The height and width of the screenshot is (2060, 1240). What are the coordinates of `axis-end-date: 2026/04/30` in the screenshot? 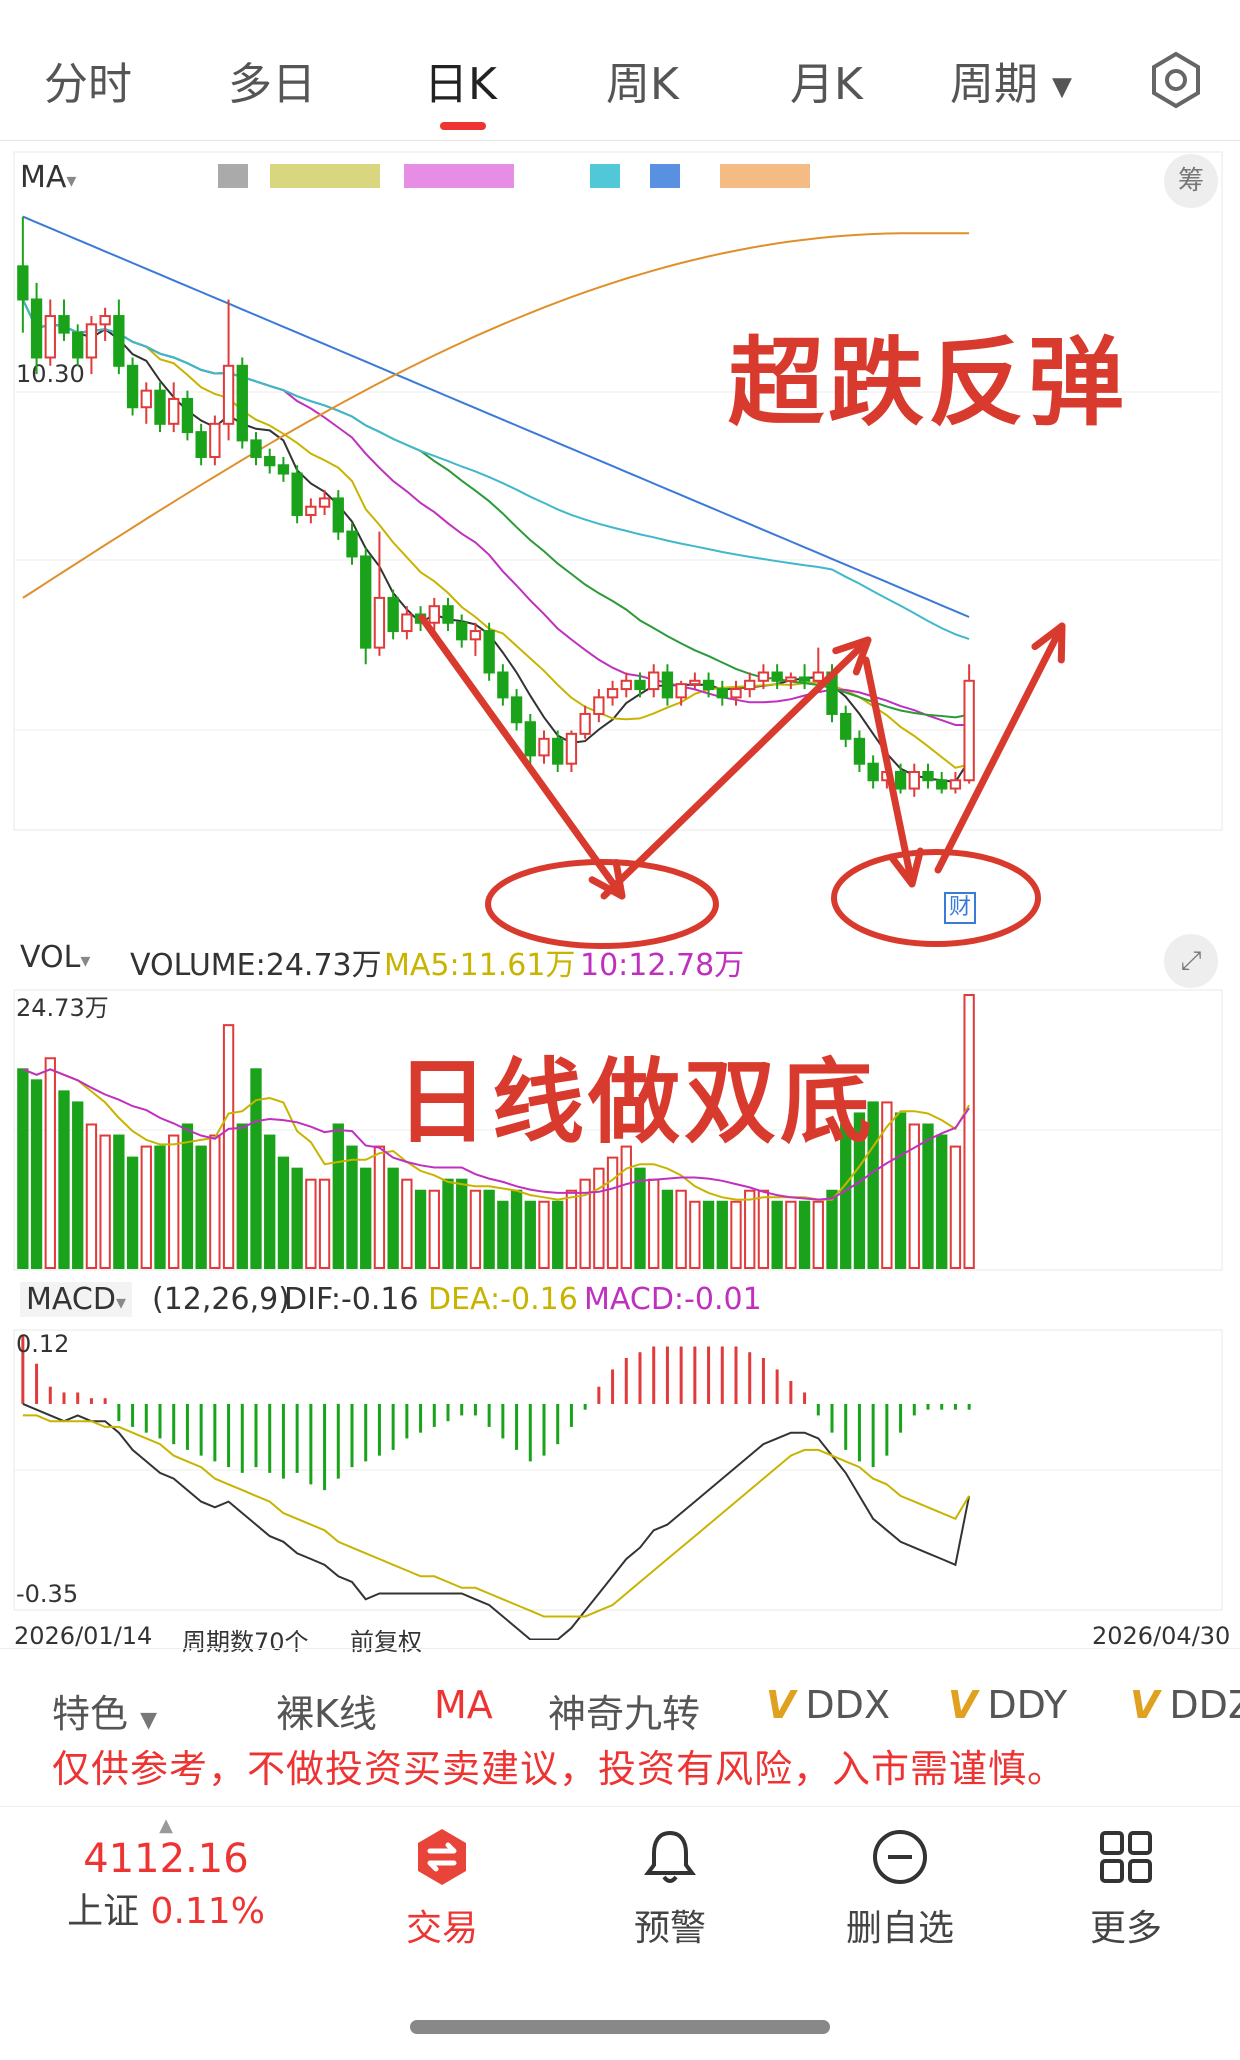 It's located at (1161, 1636).